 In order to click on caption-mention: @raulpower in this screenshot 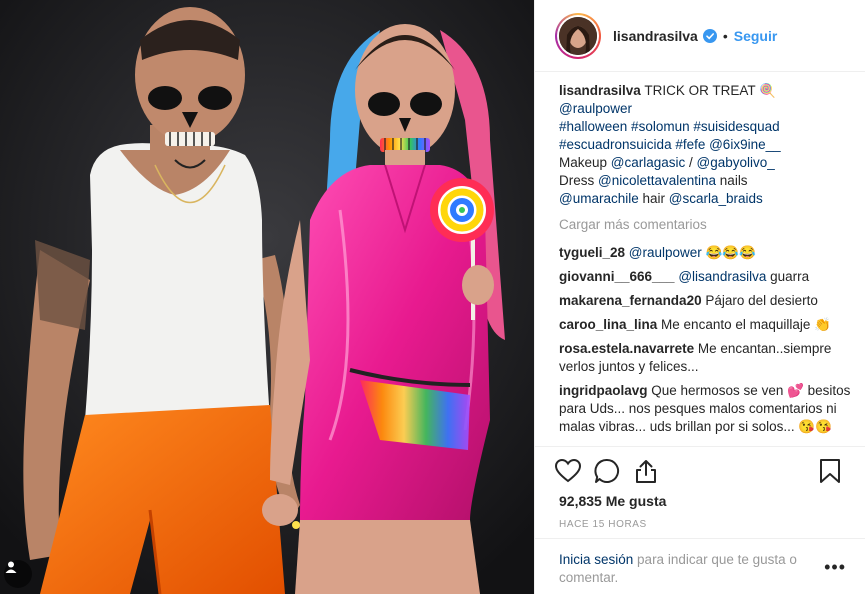, I will do `click(708, 109)`.